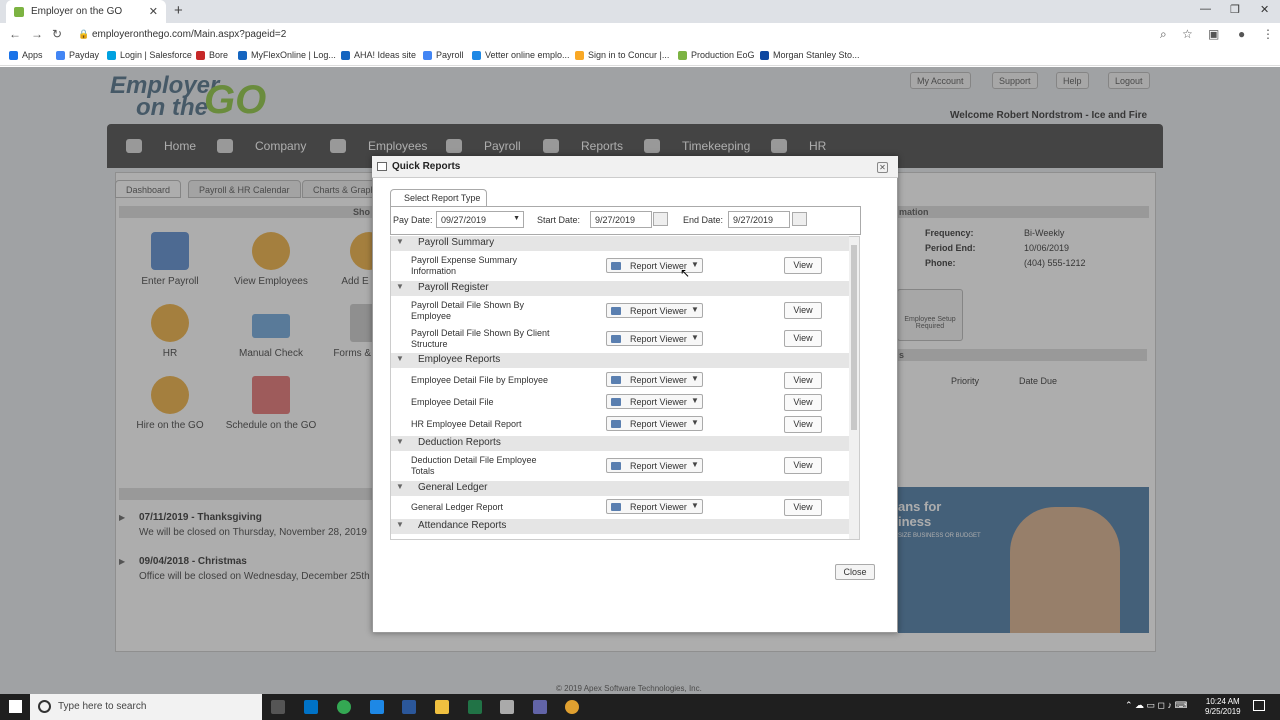 Image resolution: width=1280 pixels, height=720 pixels. I want to click on report-label: Payroll Detail File Shown By Employee, so click(468, 310).